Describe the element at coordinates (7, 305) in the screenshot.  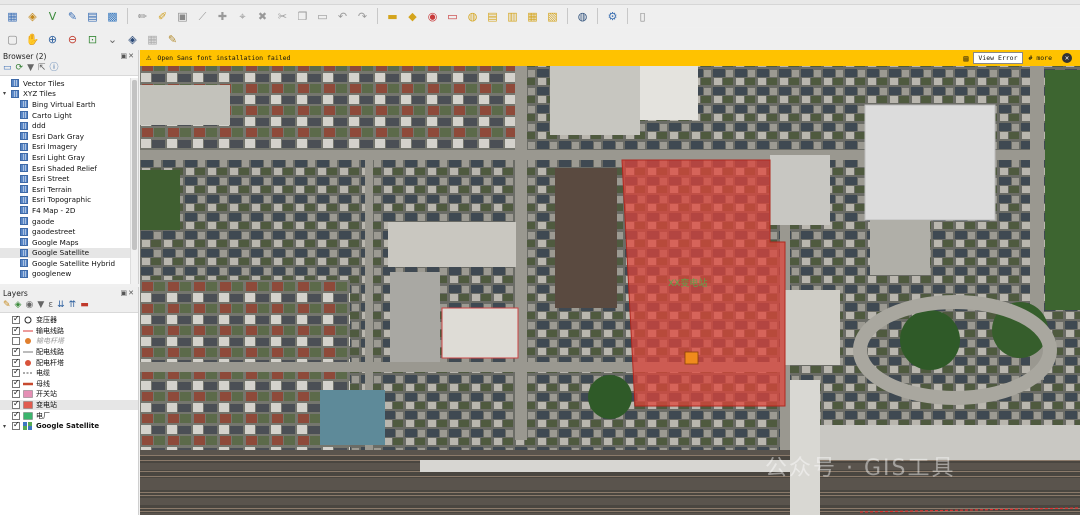
I see `open-styling-icon: ✎` at that location.